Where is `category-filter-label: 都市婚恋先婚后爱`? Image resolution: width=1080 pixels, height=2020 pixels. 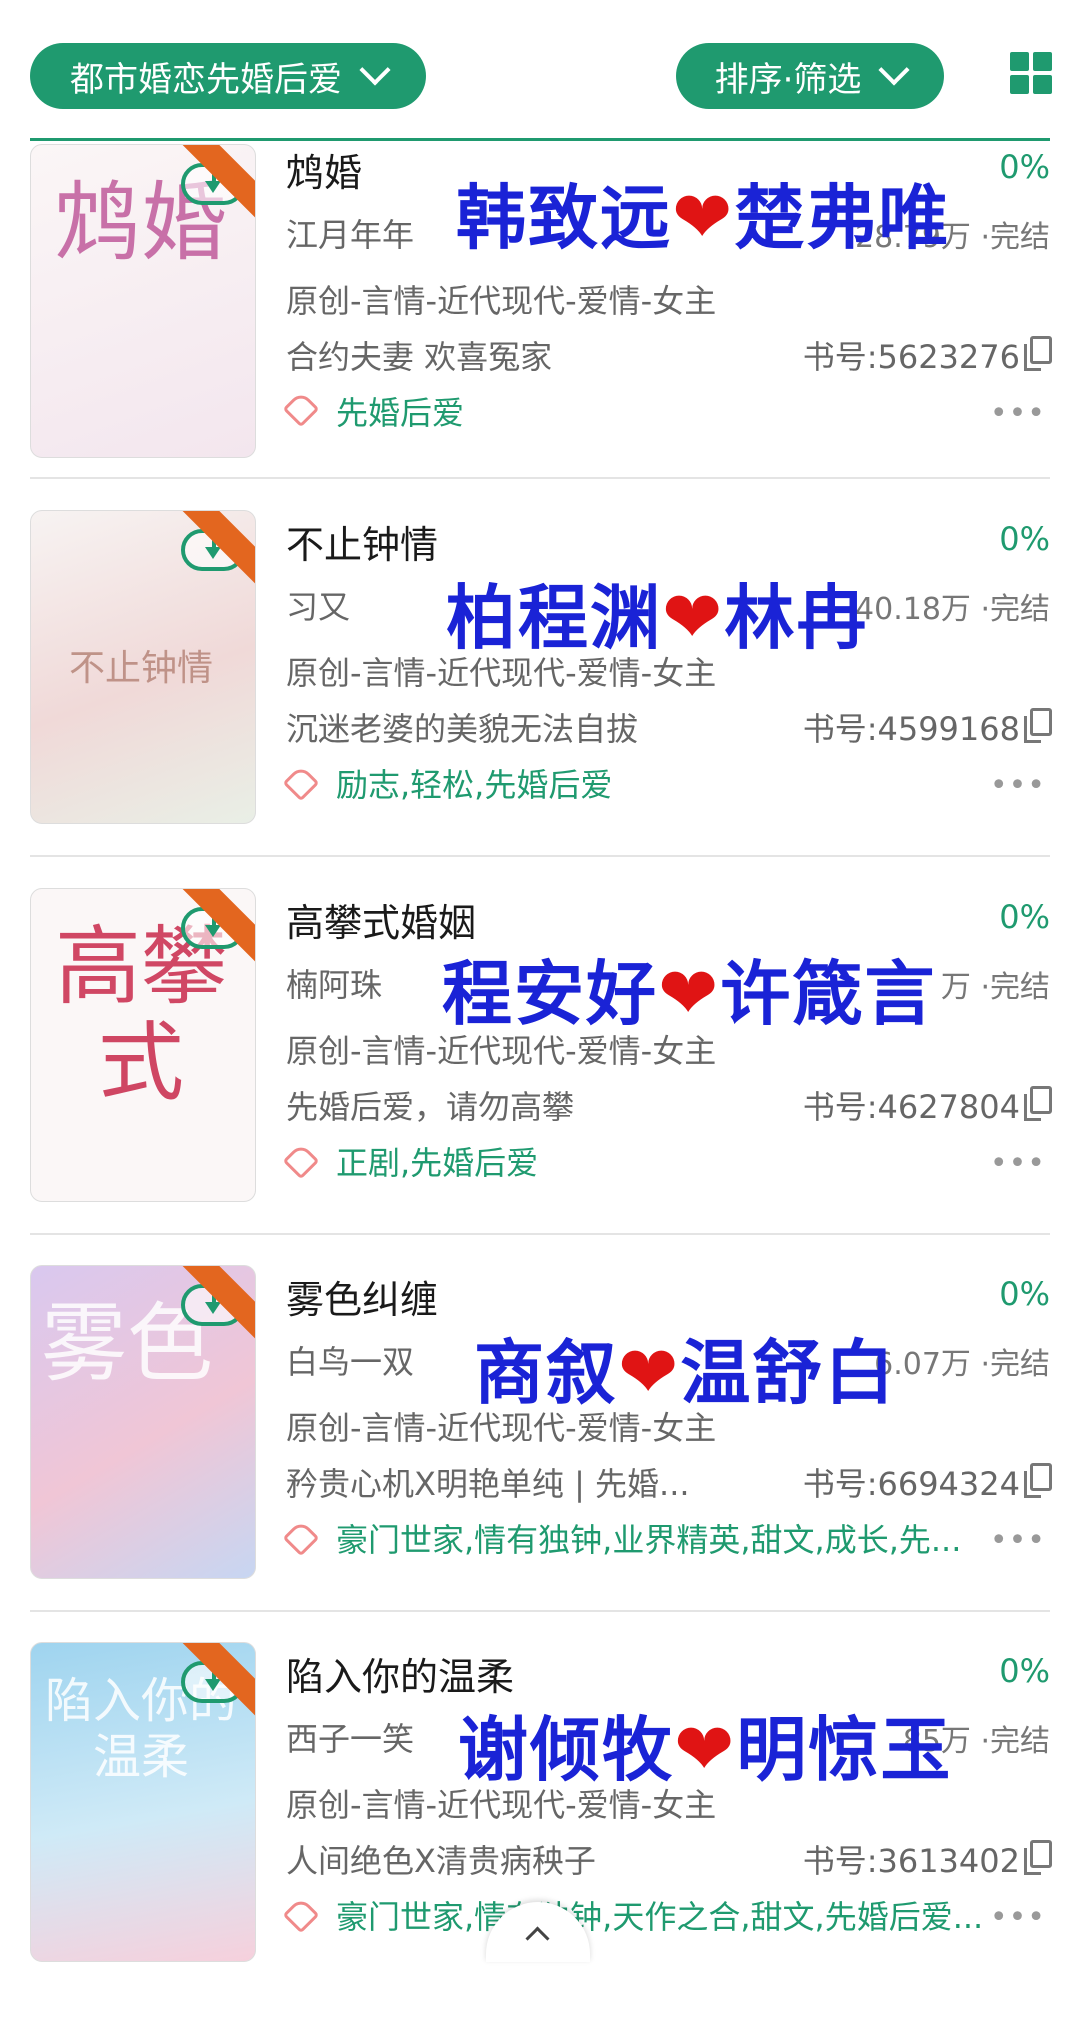
category-filter-label: 都市婚恋先婚后爱 is located at coordinates (206, 79).